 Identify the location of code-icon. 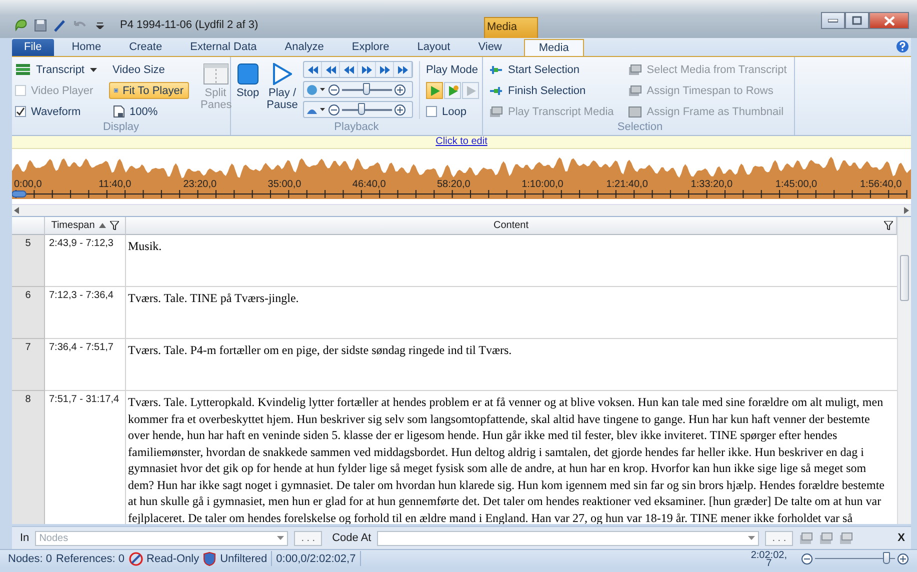
(806, 538).